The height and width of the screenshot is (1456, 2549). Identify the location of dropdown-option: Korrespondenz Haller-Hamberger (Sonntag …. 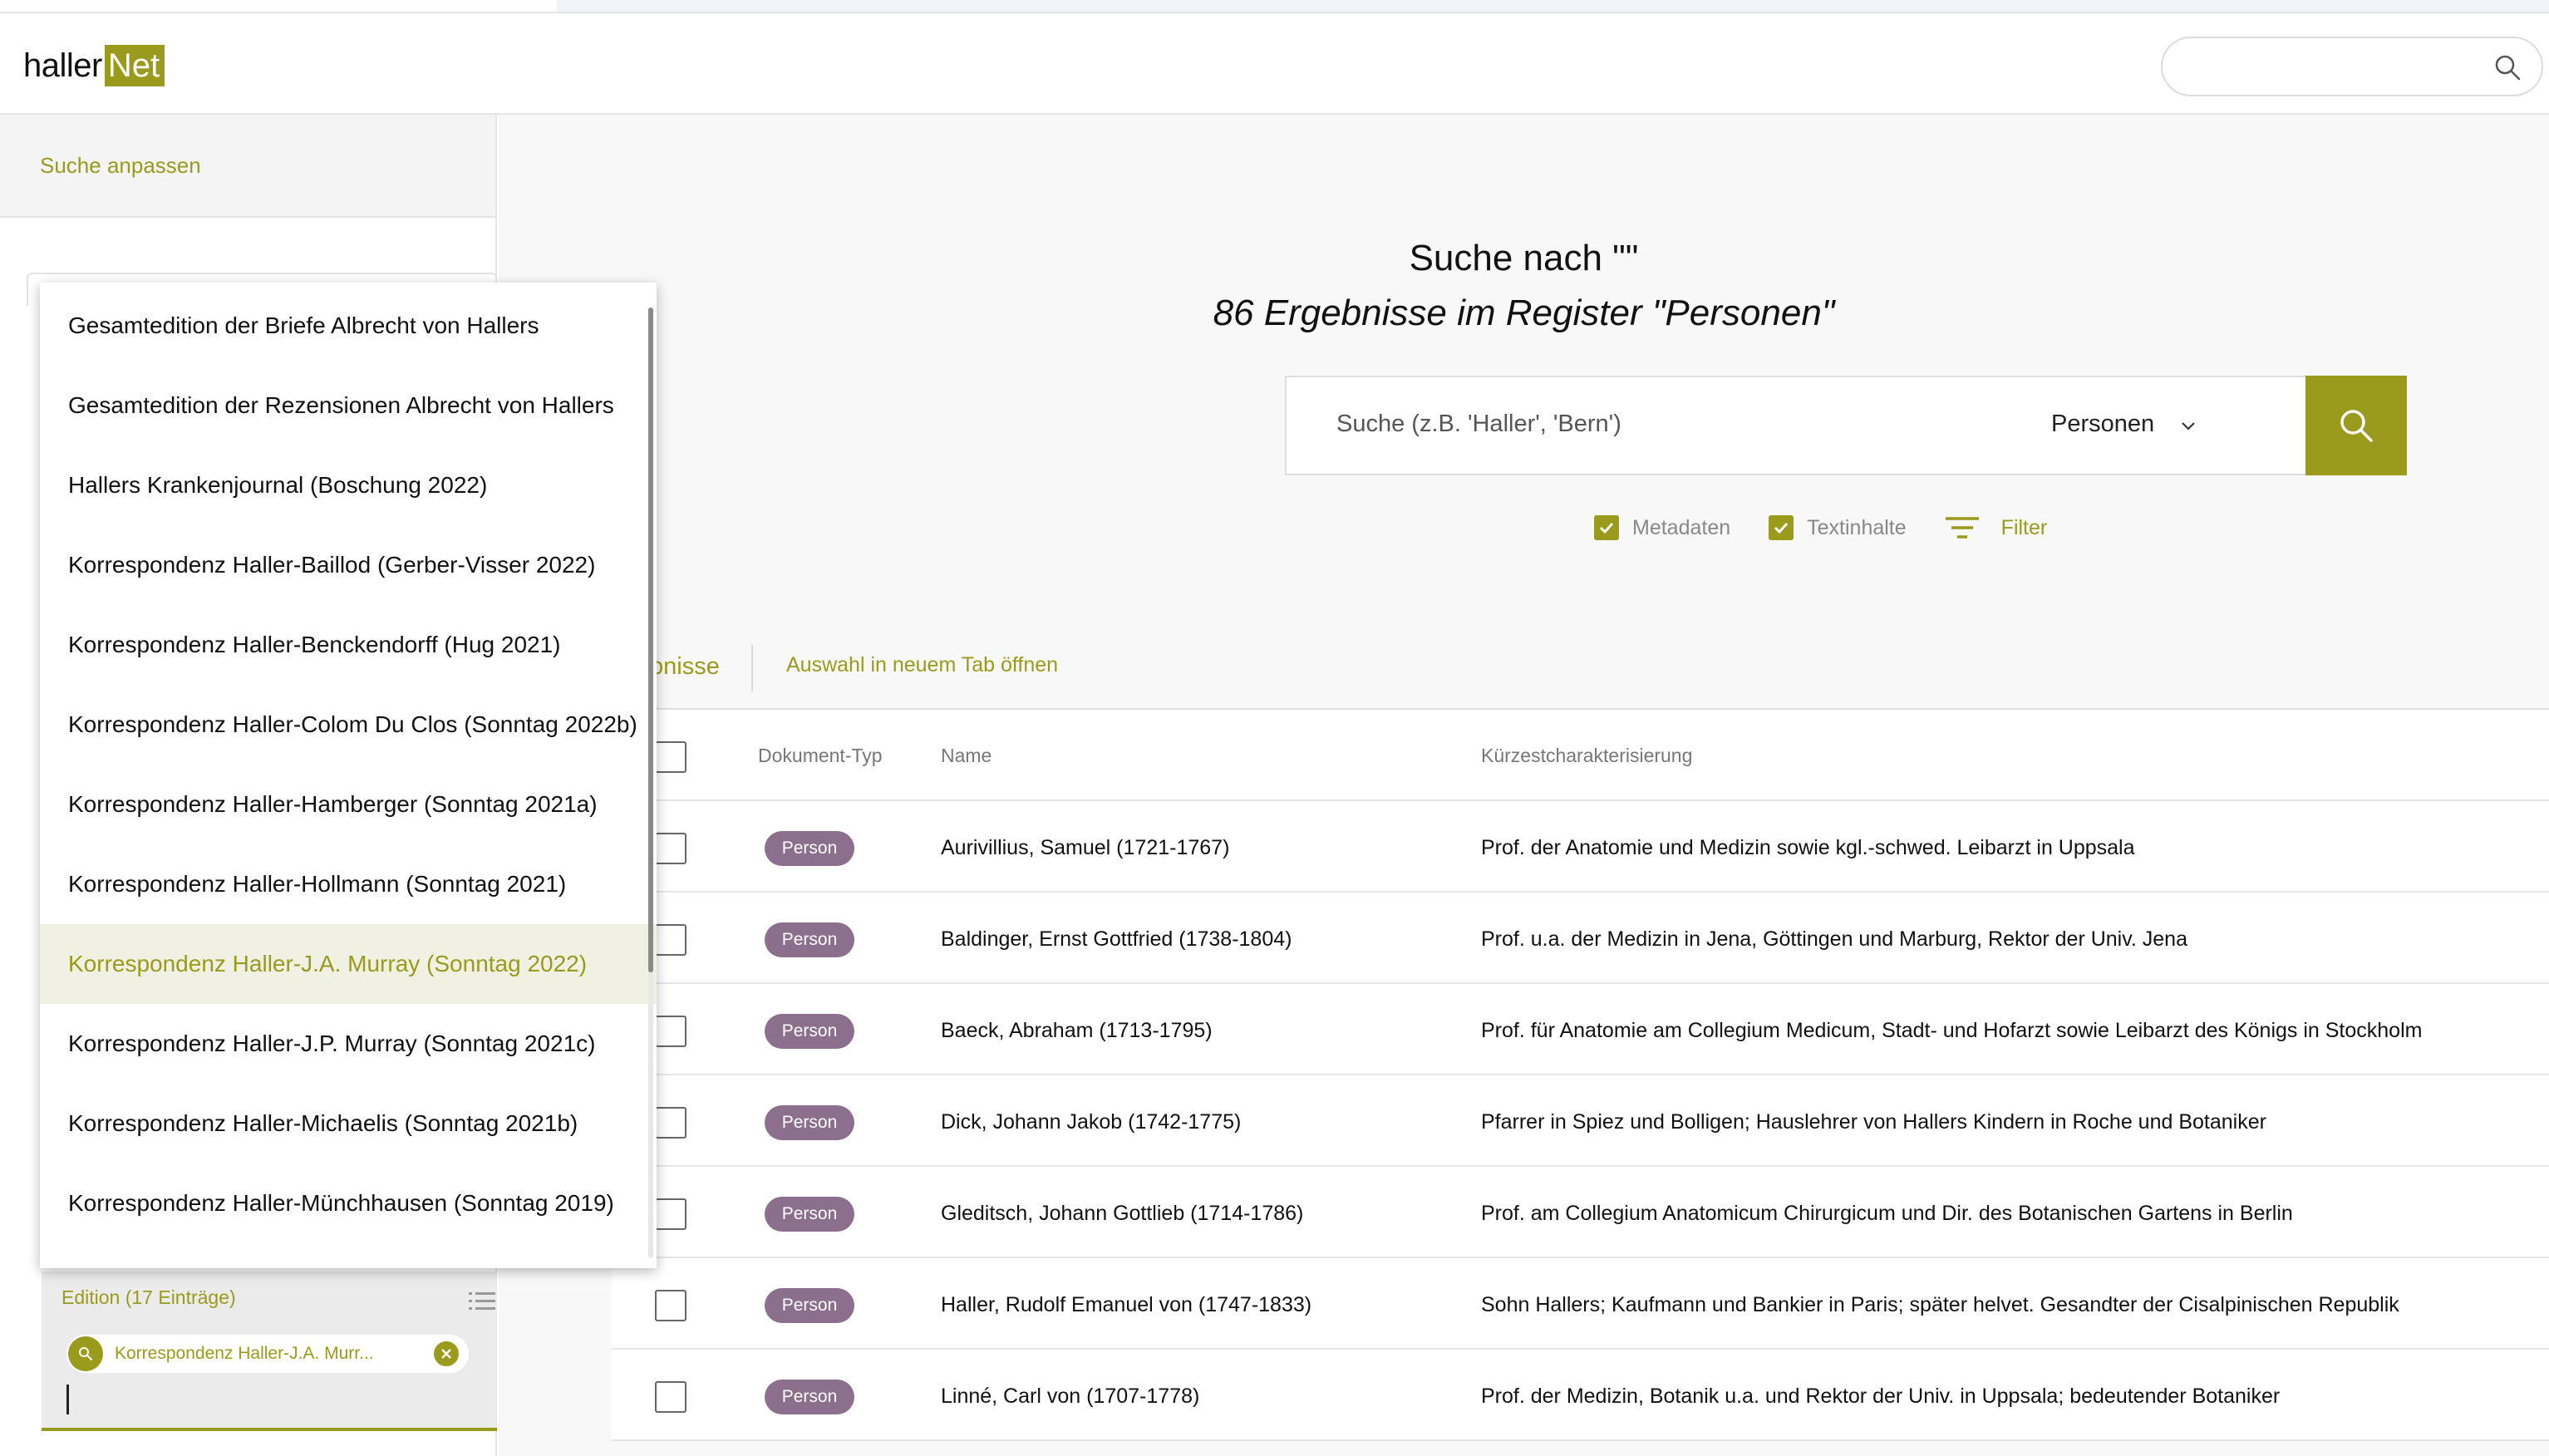
(348, 804).